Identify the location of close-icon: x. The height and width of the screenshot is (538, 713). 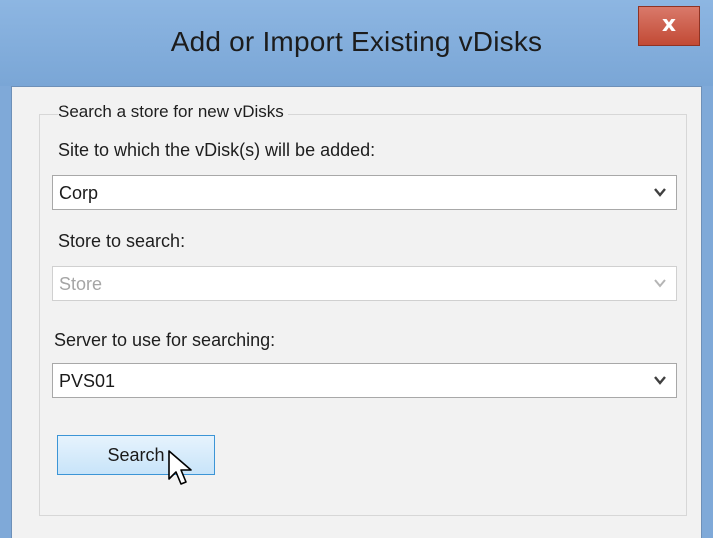
(669, 24).